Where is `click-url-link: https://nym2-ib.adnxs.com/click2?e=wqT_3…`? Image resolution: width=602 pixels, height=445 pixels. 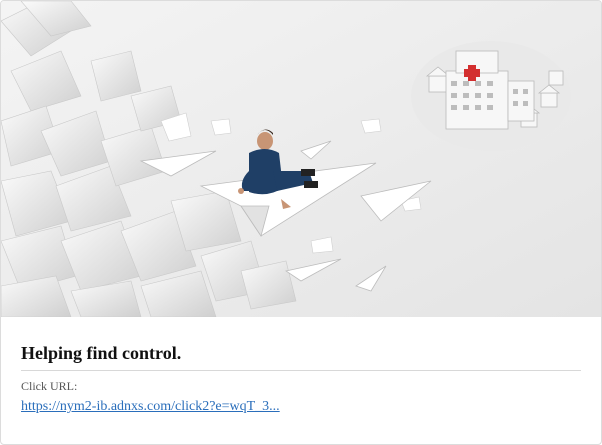 click-url-link: https://nym2-ib.adnxs.com/click2?e=wqT_3… is located at coordinates (150, 407).